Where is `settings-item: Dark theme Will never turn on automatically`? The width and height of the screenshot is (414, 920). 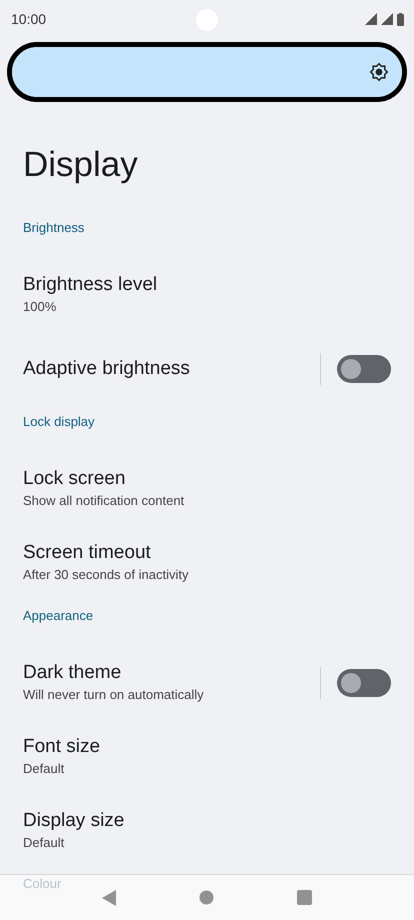 settings-item: Dark theme Will never turn on automatically is located at coordinates (207, 683).